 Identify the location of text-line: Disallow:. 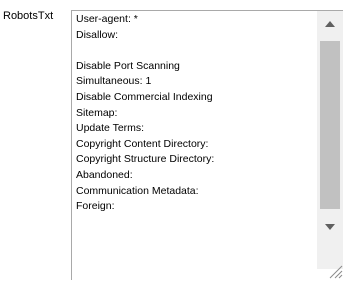
(97, 34).